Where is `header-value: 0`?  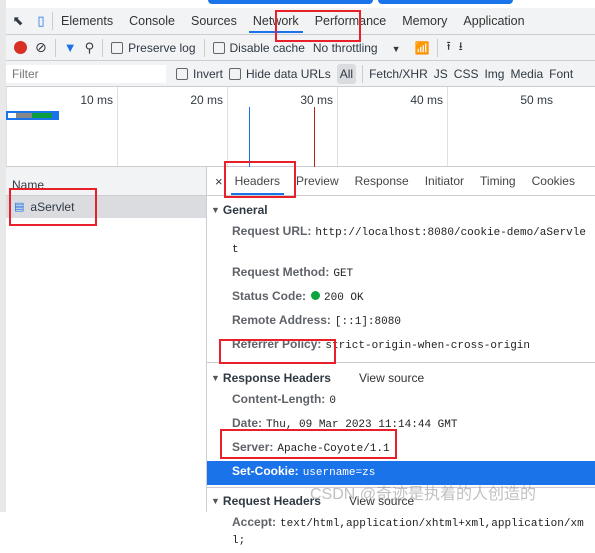 header-value: 0 is located at coordinates (332, 401).